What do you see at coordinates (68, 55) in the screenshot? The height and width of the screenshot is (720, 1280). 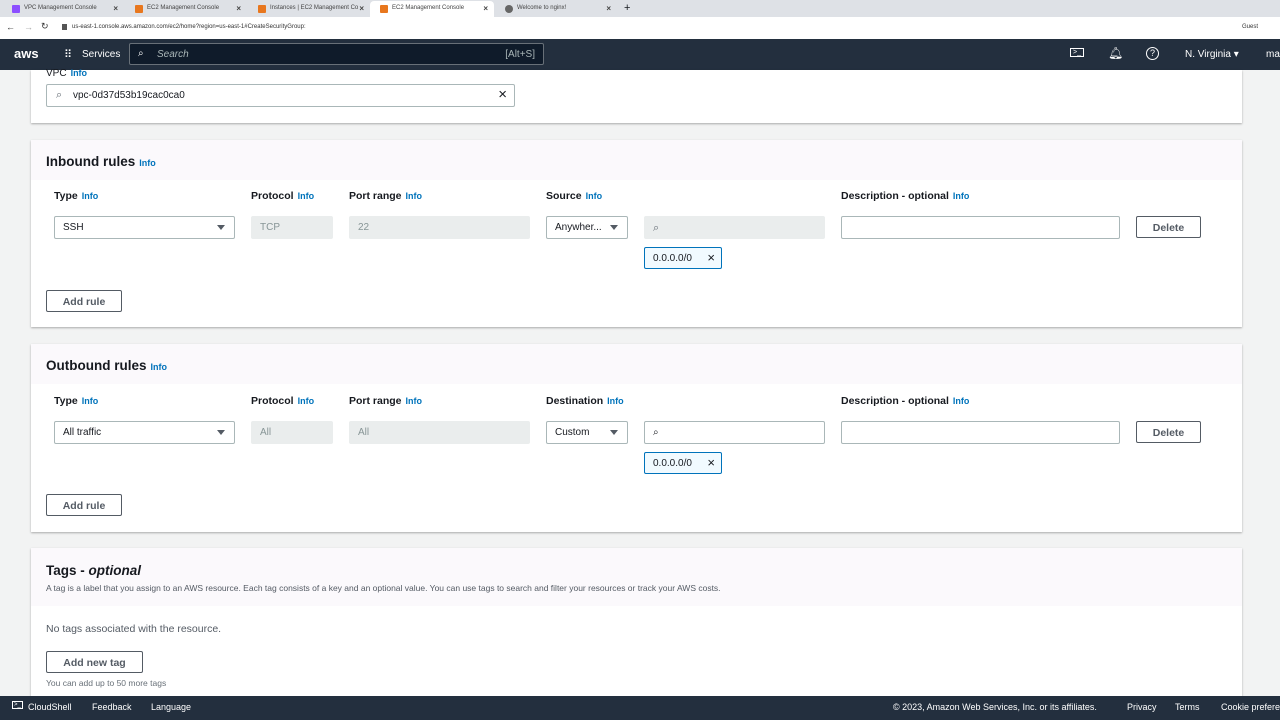 I see `grid-icon: ⠿` at bounding box center [68, 55].